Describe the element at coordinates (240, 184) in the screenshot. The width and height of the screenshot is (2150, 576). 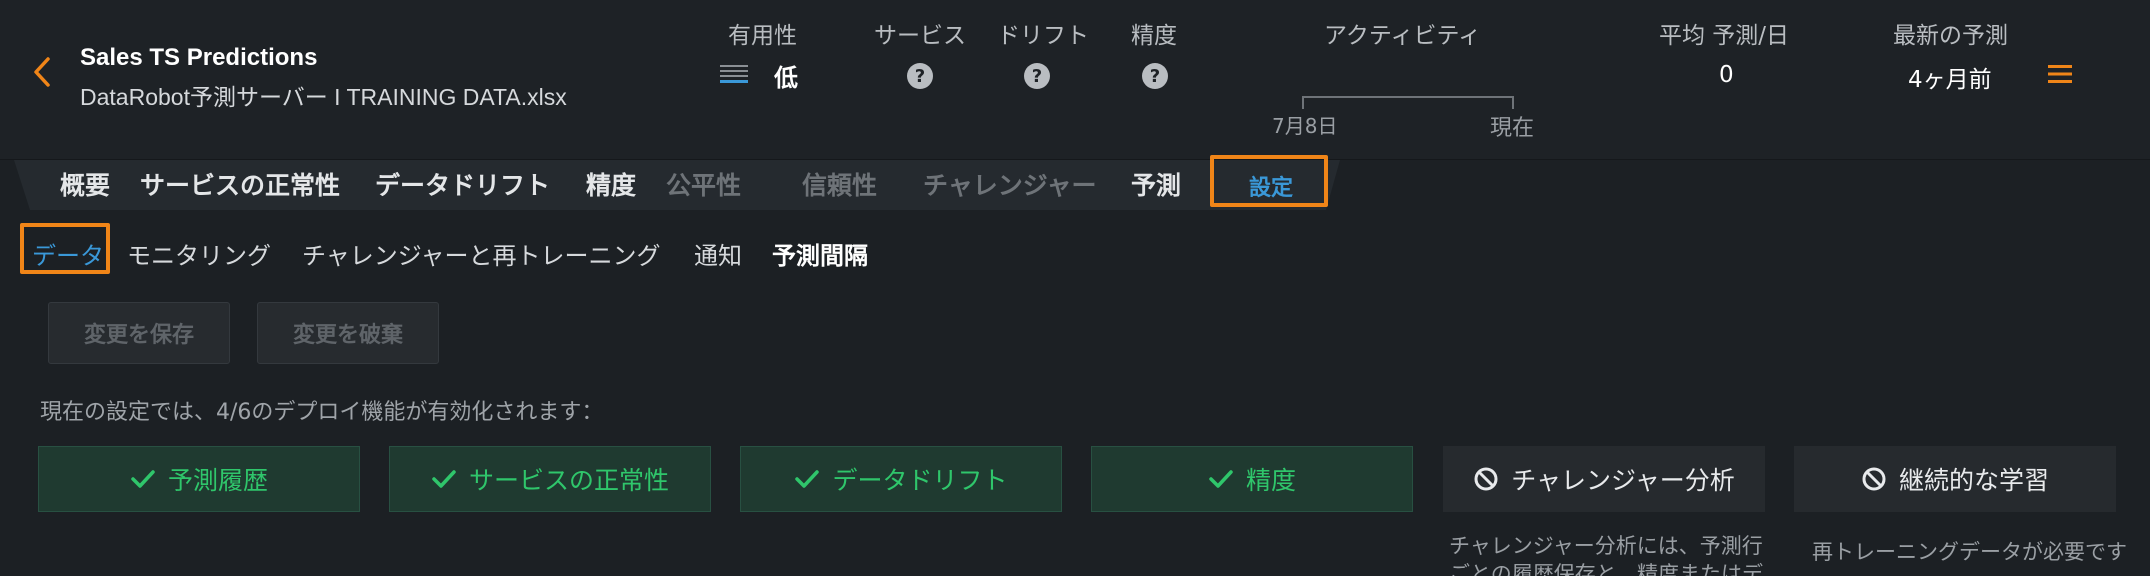
I see `tab-service-health: サービスの正常性` at that location.